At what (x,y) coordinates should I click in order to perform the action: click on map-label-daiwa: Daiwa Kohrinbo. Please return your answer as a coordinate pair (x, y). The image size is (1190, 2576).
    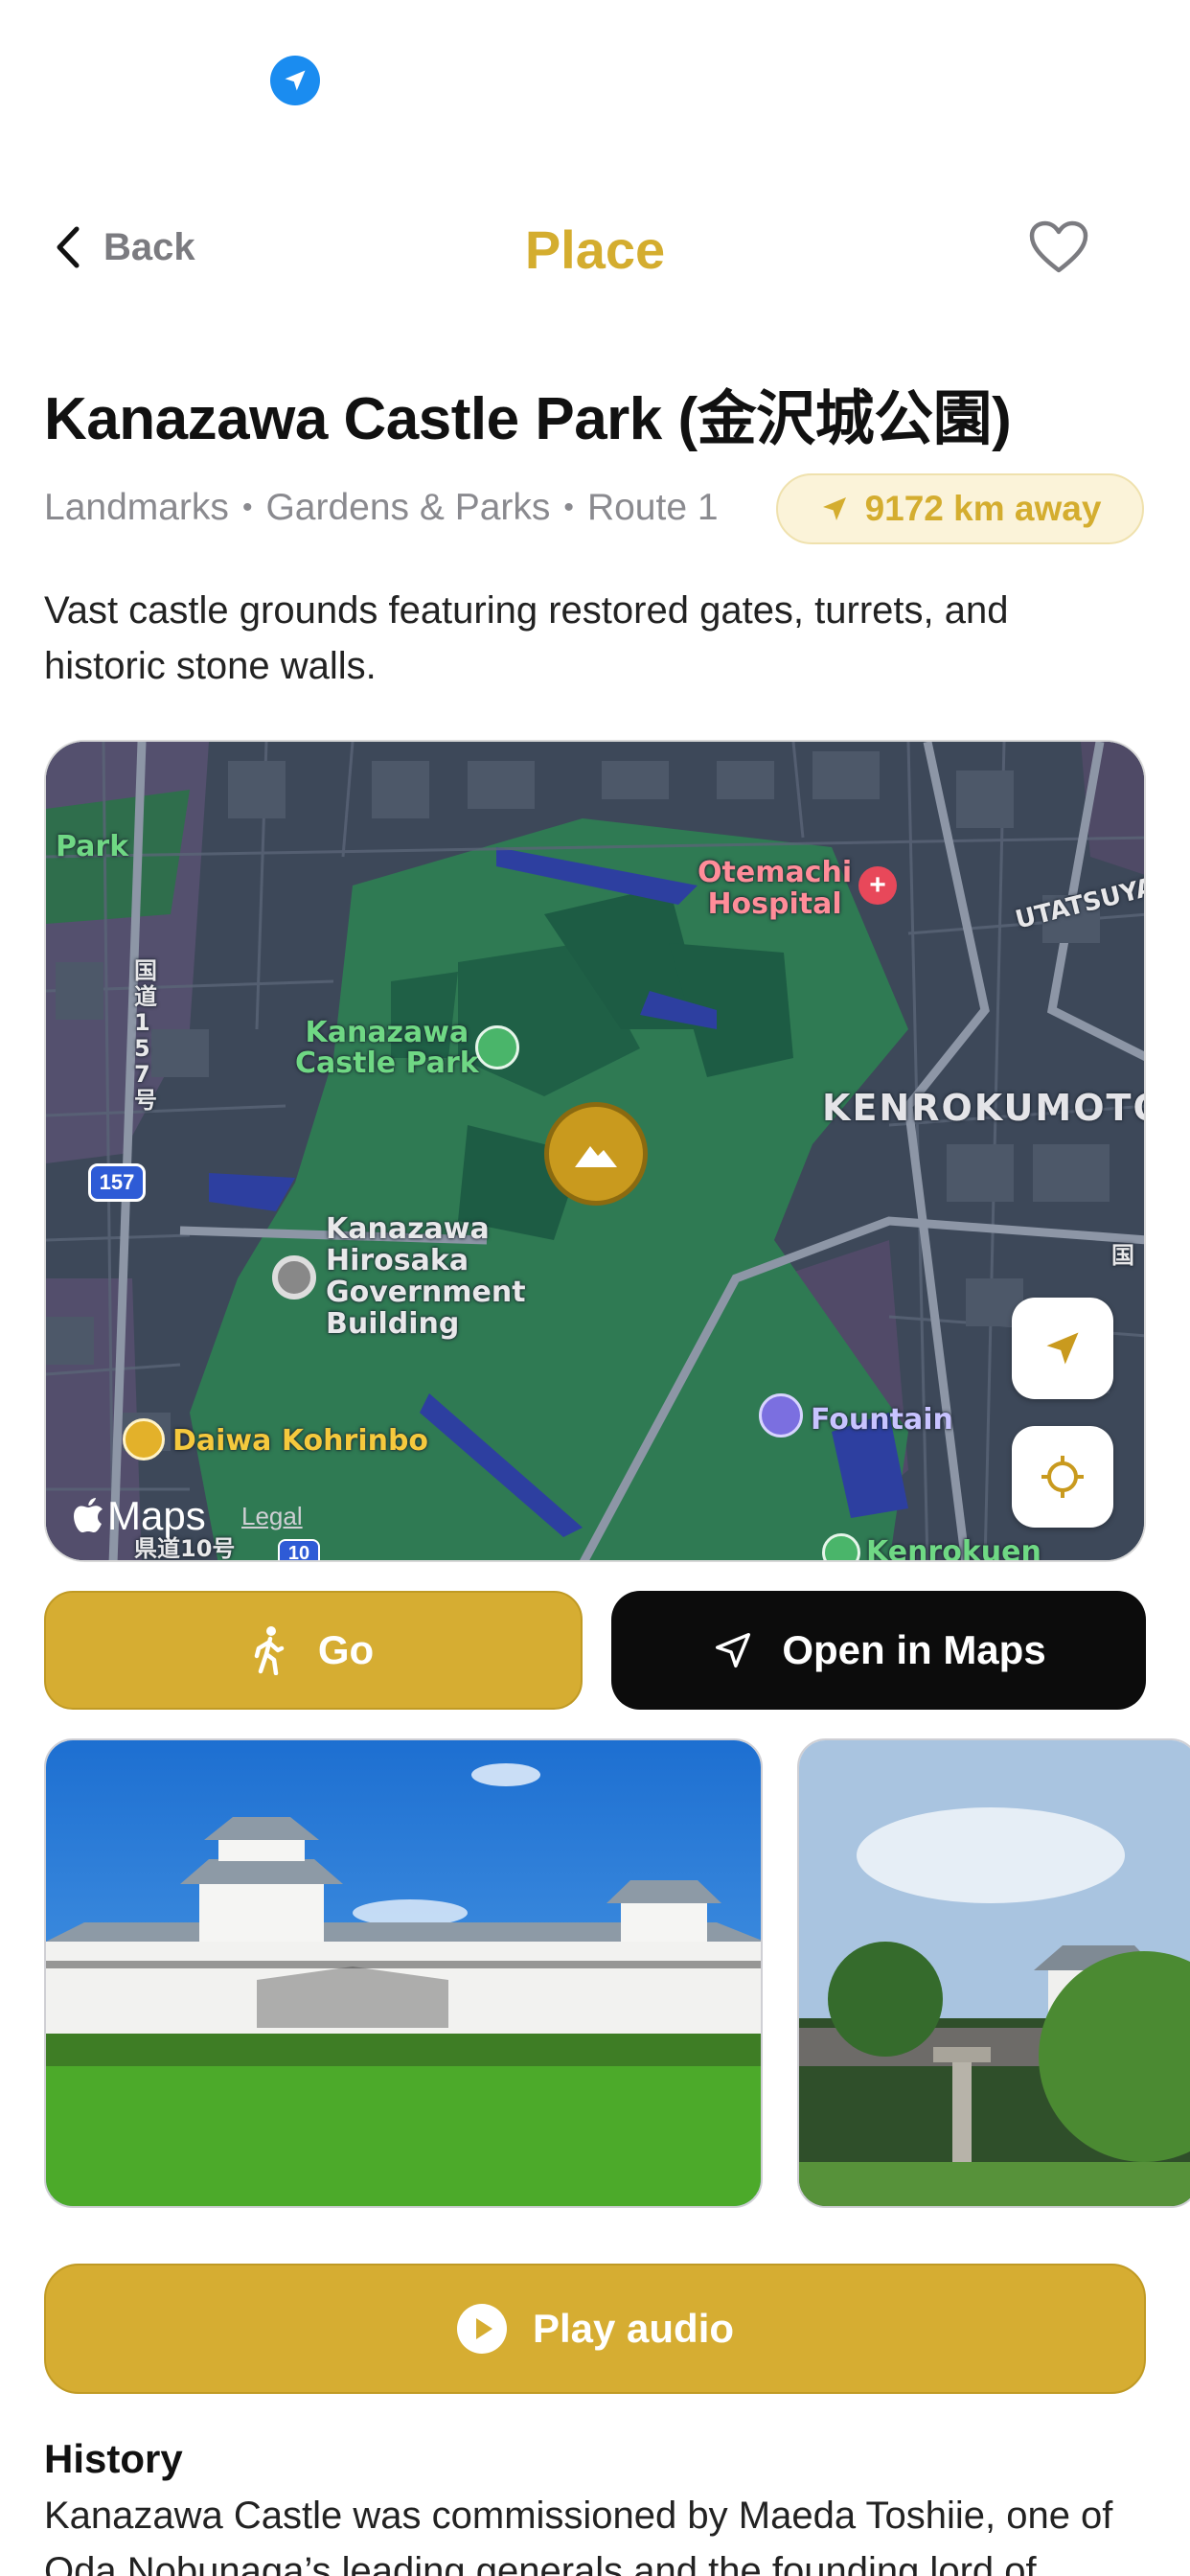
    Looking at the image, I should click on (301, 1441).